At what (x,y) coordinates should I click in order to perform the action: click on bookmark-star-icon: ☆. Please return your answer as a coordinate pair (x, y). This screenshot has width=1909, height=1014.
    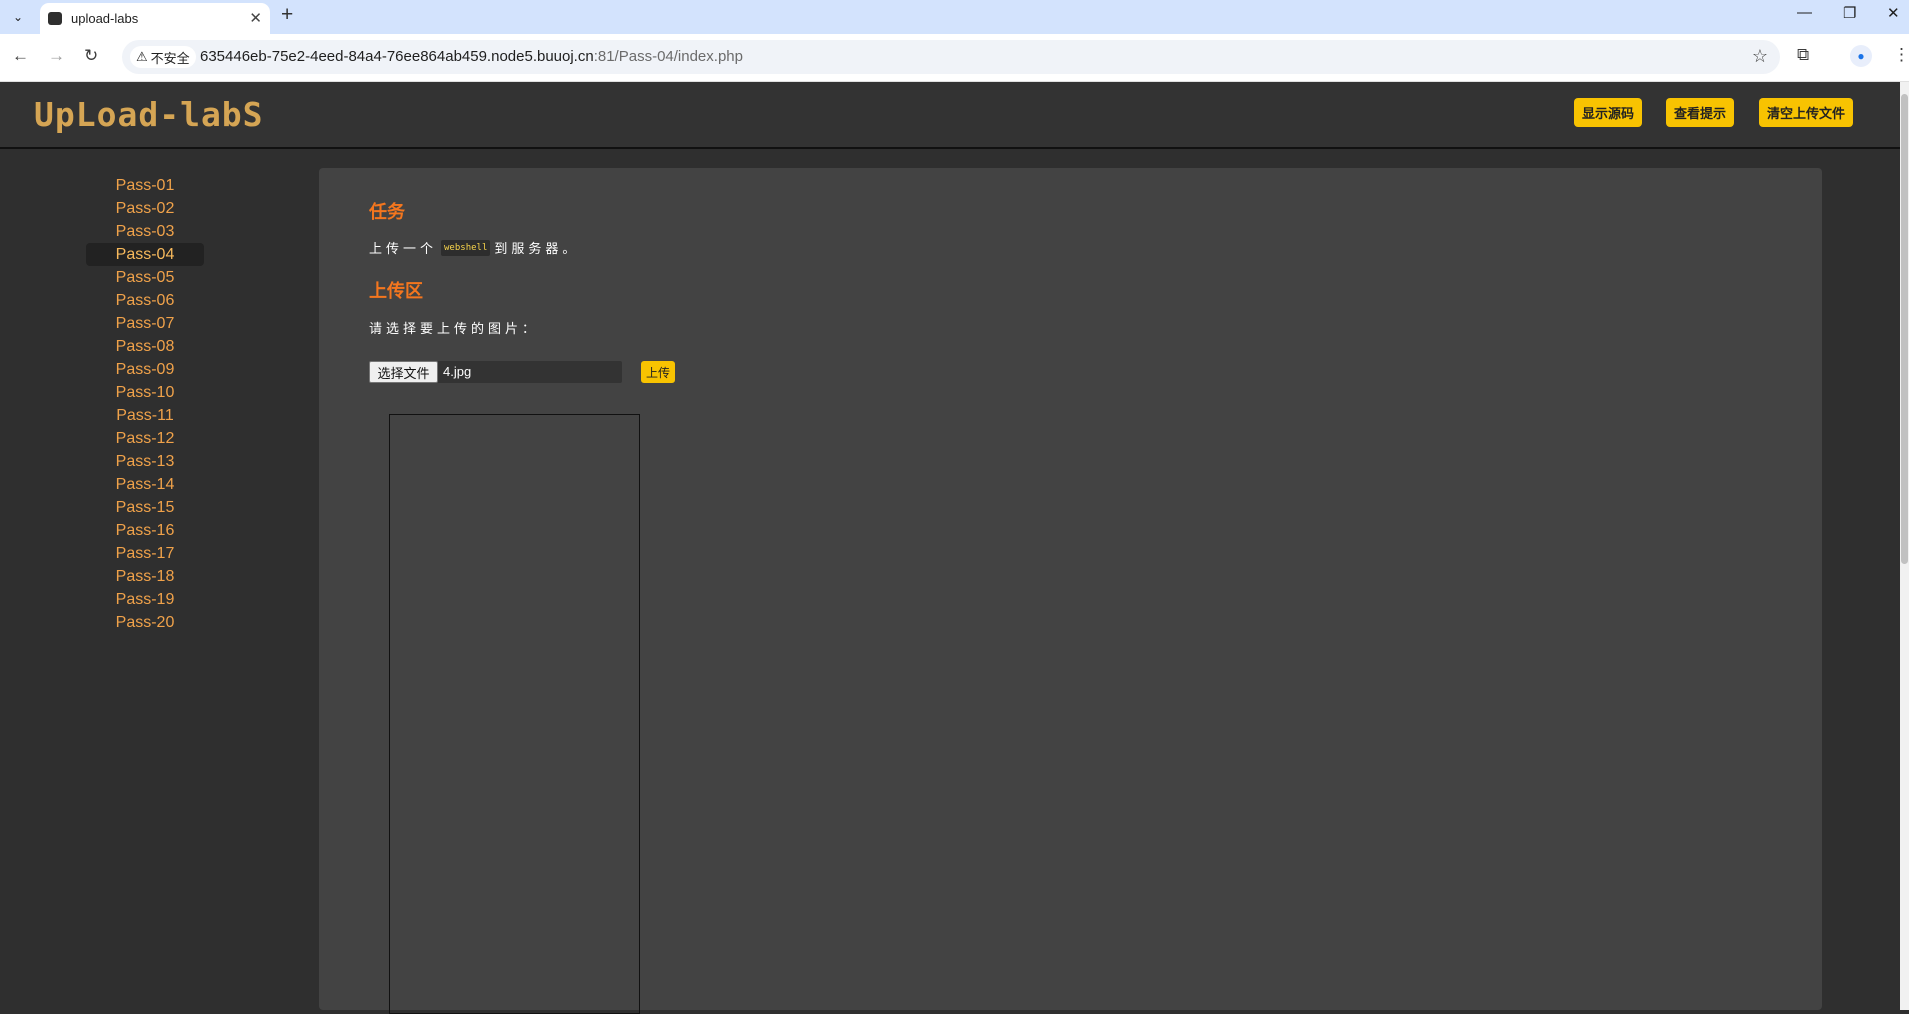
    Looking at the image, I should click on (1760, 56).